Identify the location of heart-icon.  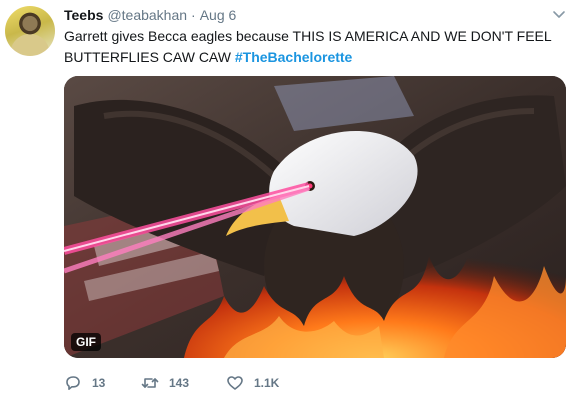
(235, 383).